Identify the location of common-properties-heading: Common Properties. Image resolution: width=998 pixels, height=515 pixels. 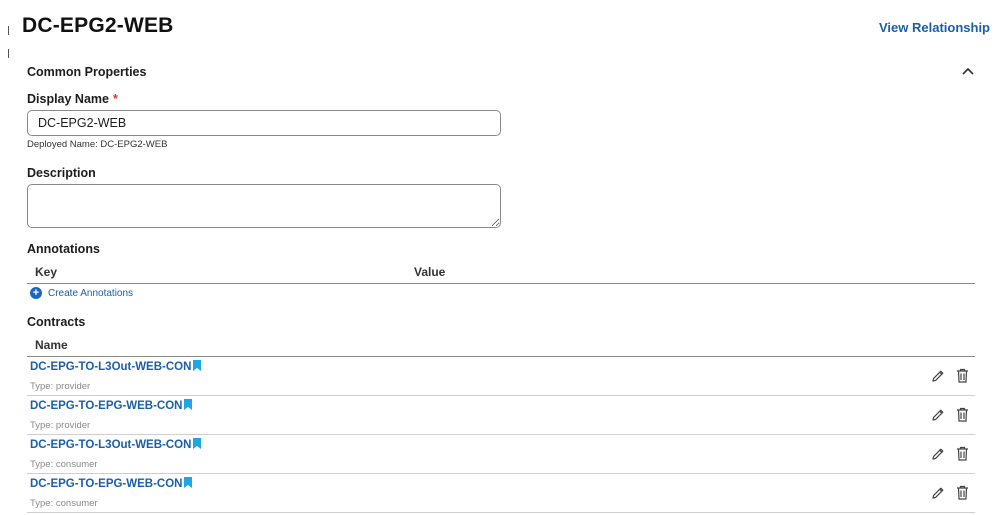
(87, 72).